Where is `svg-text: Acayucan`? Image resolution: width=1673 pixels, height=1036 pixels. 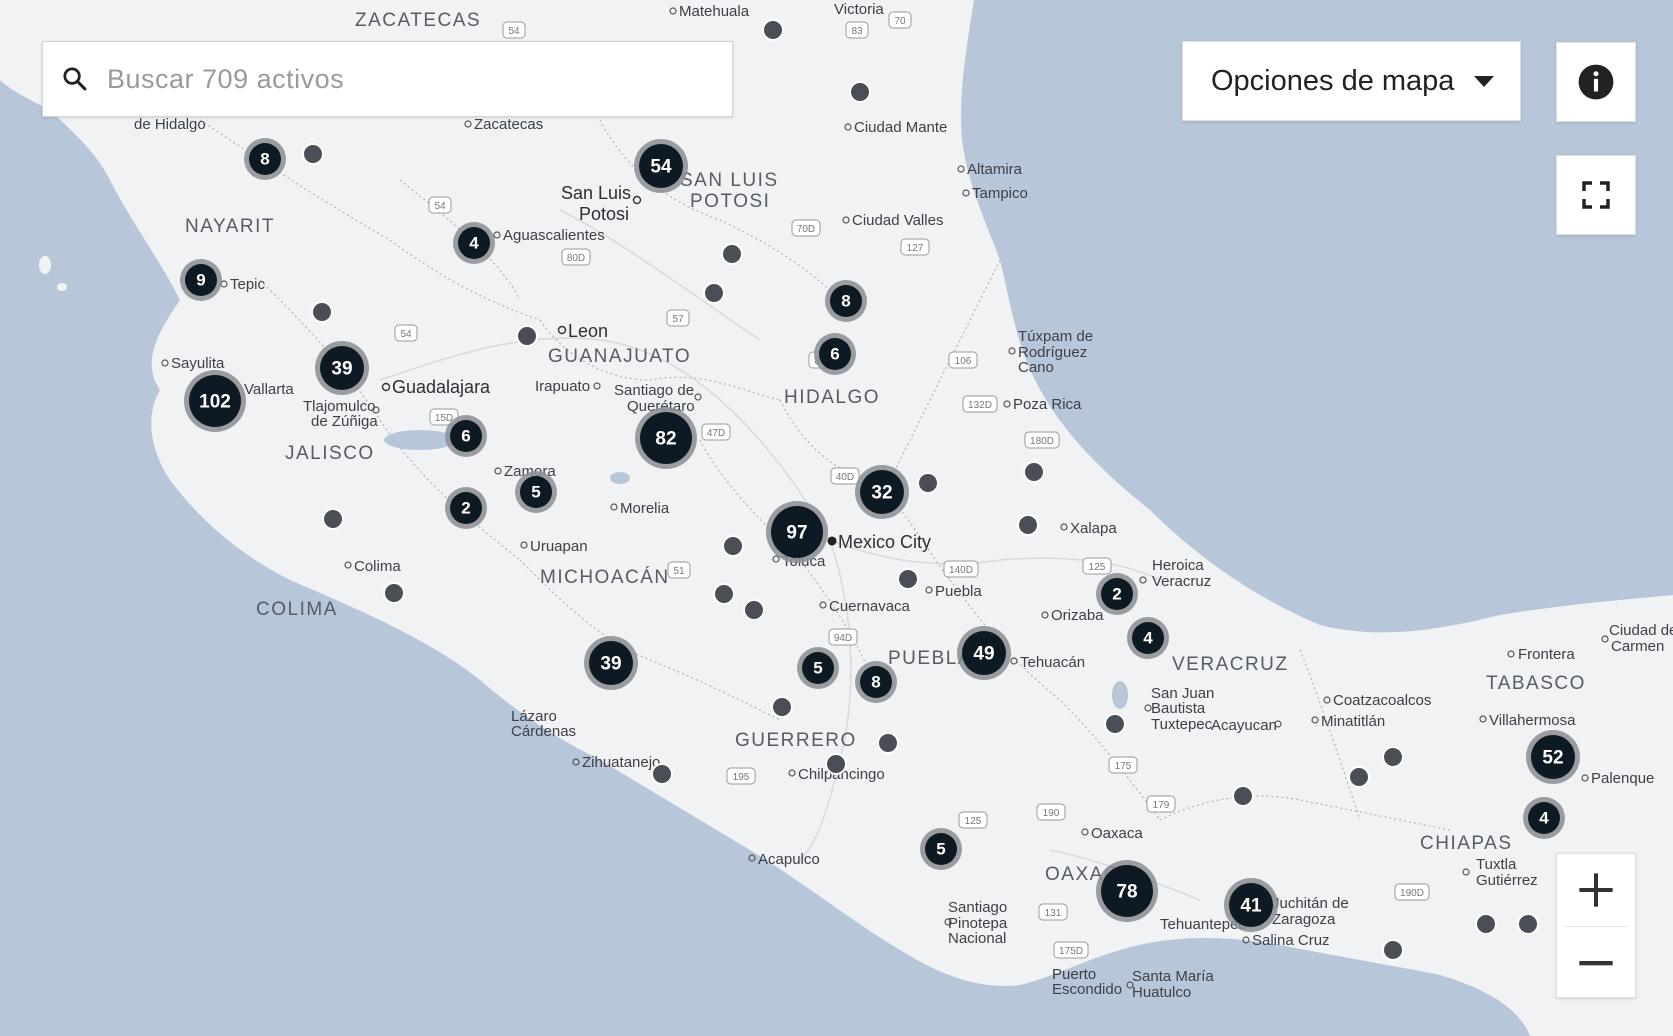 svg-text: Acayucan is located at coordinates (1244, 725).